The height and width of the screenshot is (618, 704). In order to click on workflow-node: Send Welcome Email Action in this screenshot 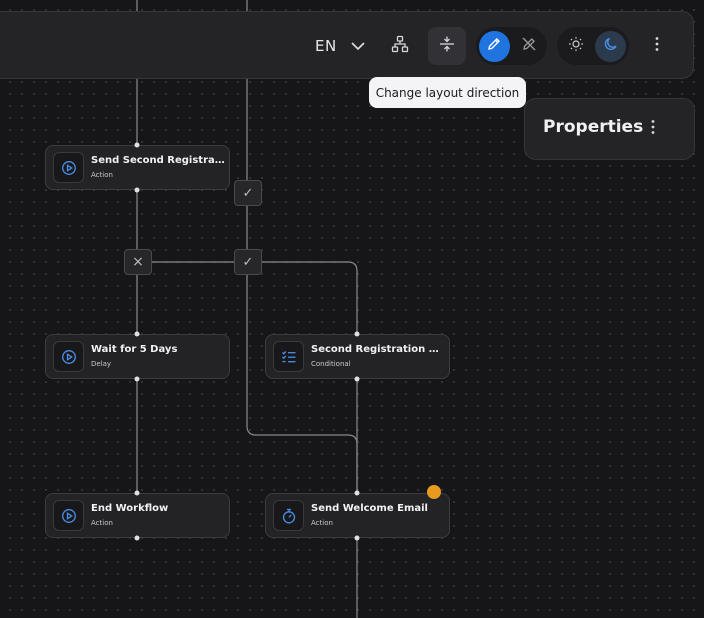, I will do `click(357, 515)`.